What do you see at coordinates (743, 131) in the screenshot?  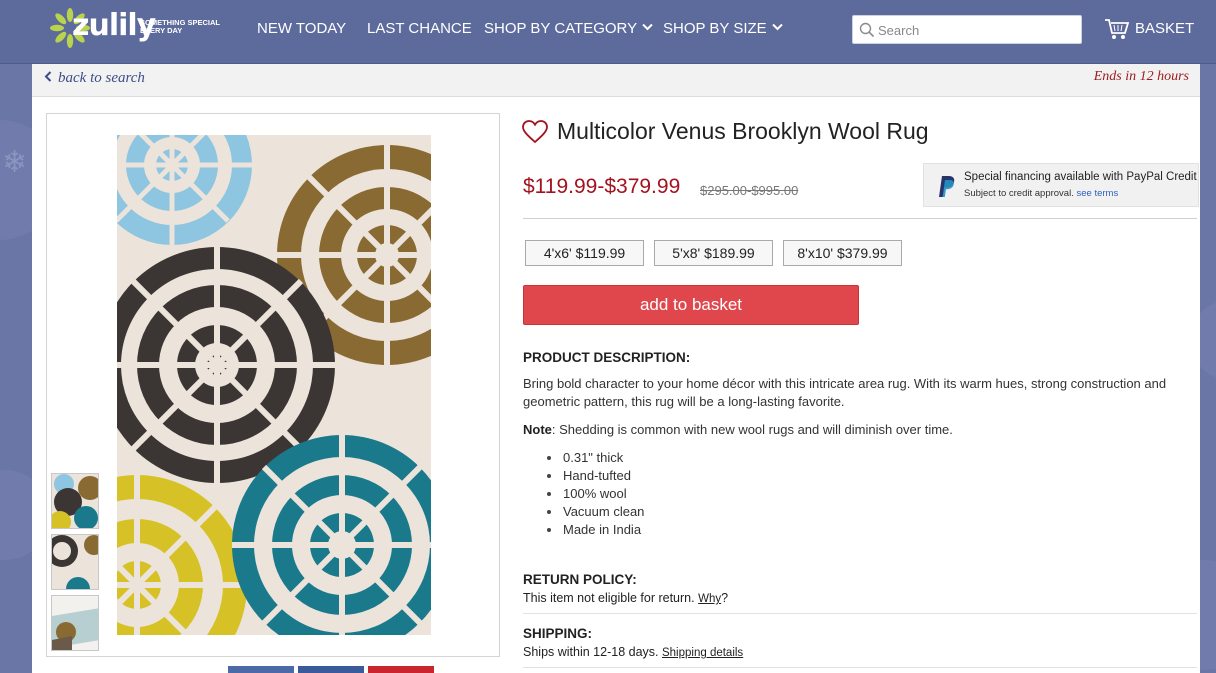 I see `product-title: Multicolor Venus Brooklyn Wool Rug` at bounding box center [743, 131].